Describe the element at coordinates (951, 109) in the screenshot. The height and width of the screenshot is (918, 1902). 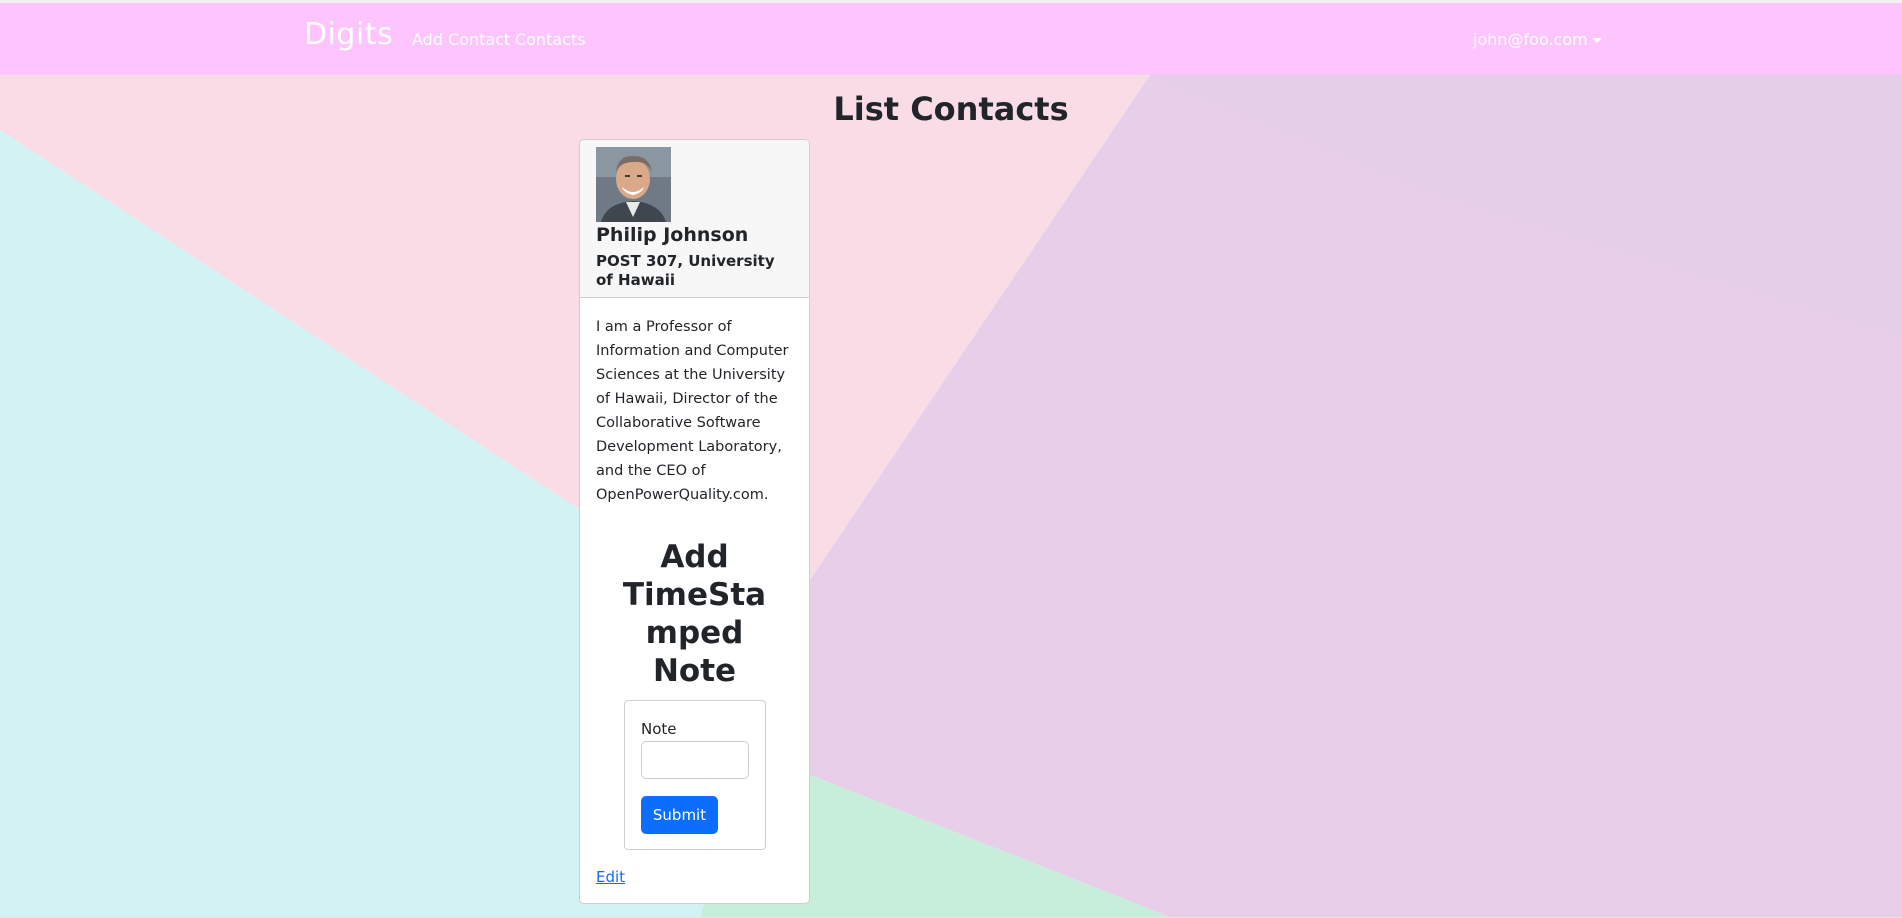
I see `page-title: List Contacts` at that location.